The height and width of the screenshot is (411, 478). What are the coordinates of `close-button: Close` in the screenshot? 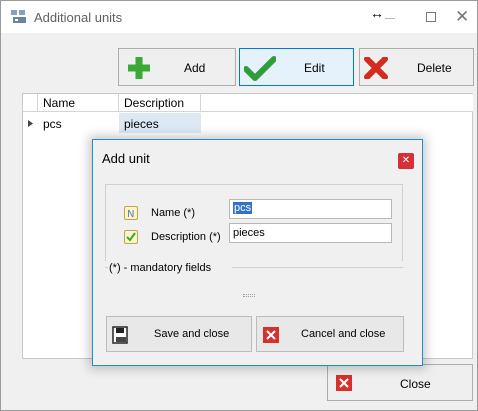 It's located at (400, 382).